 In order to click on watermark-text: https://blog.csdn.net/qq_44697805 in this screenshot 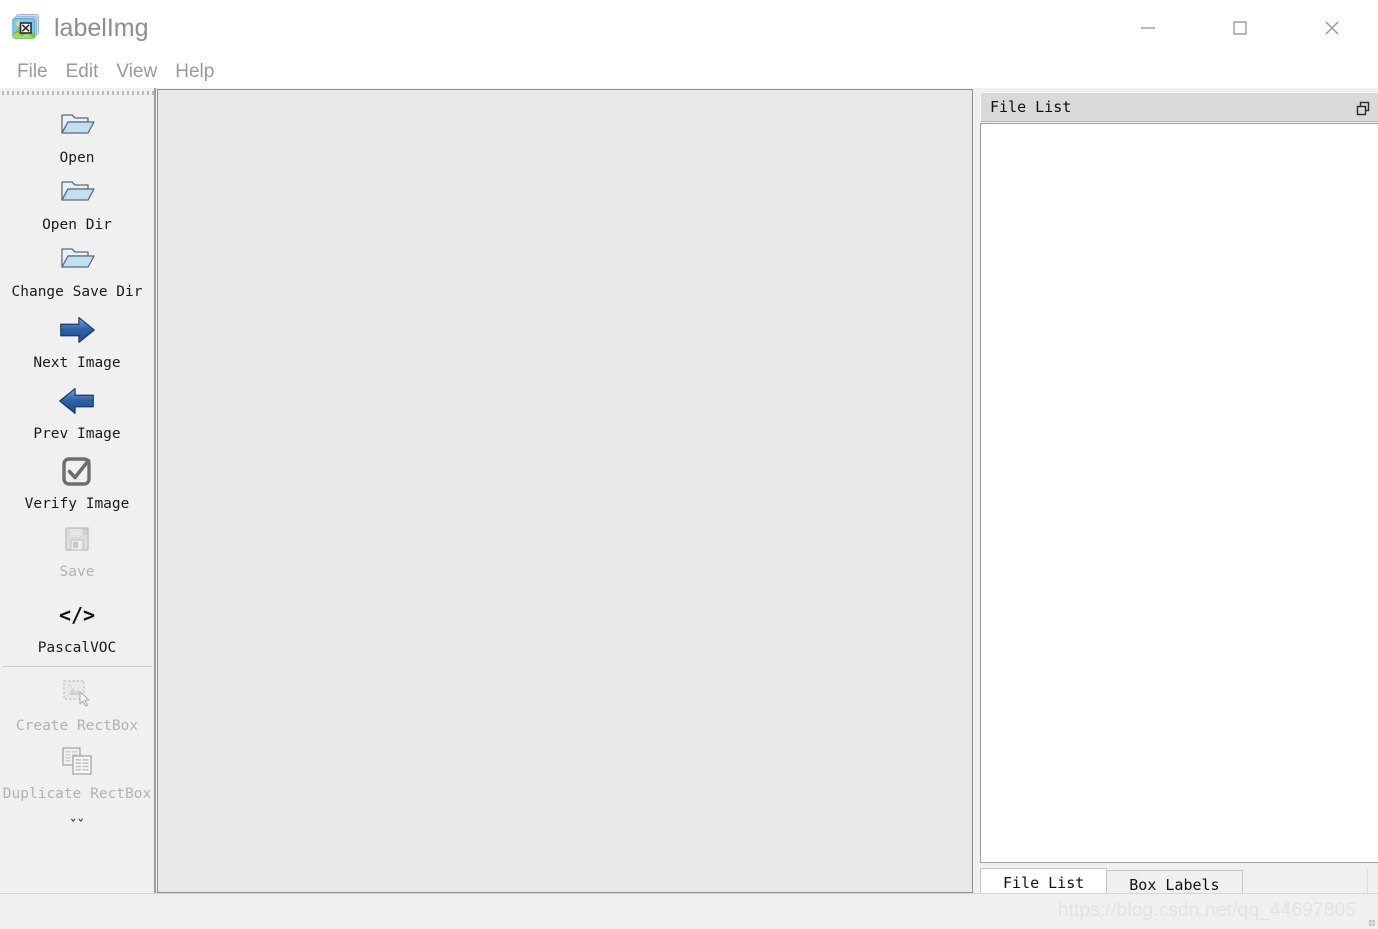, I will do `click(1206, 910)`.